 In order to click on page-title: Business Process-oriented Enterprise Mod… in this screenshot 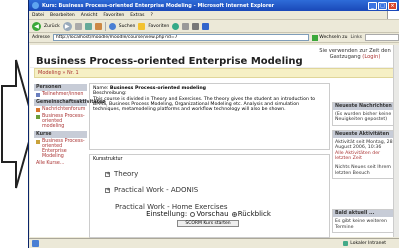, I will do `click(169, 61)`.